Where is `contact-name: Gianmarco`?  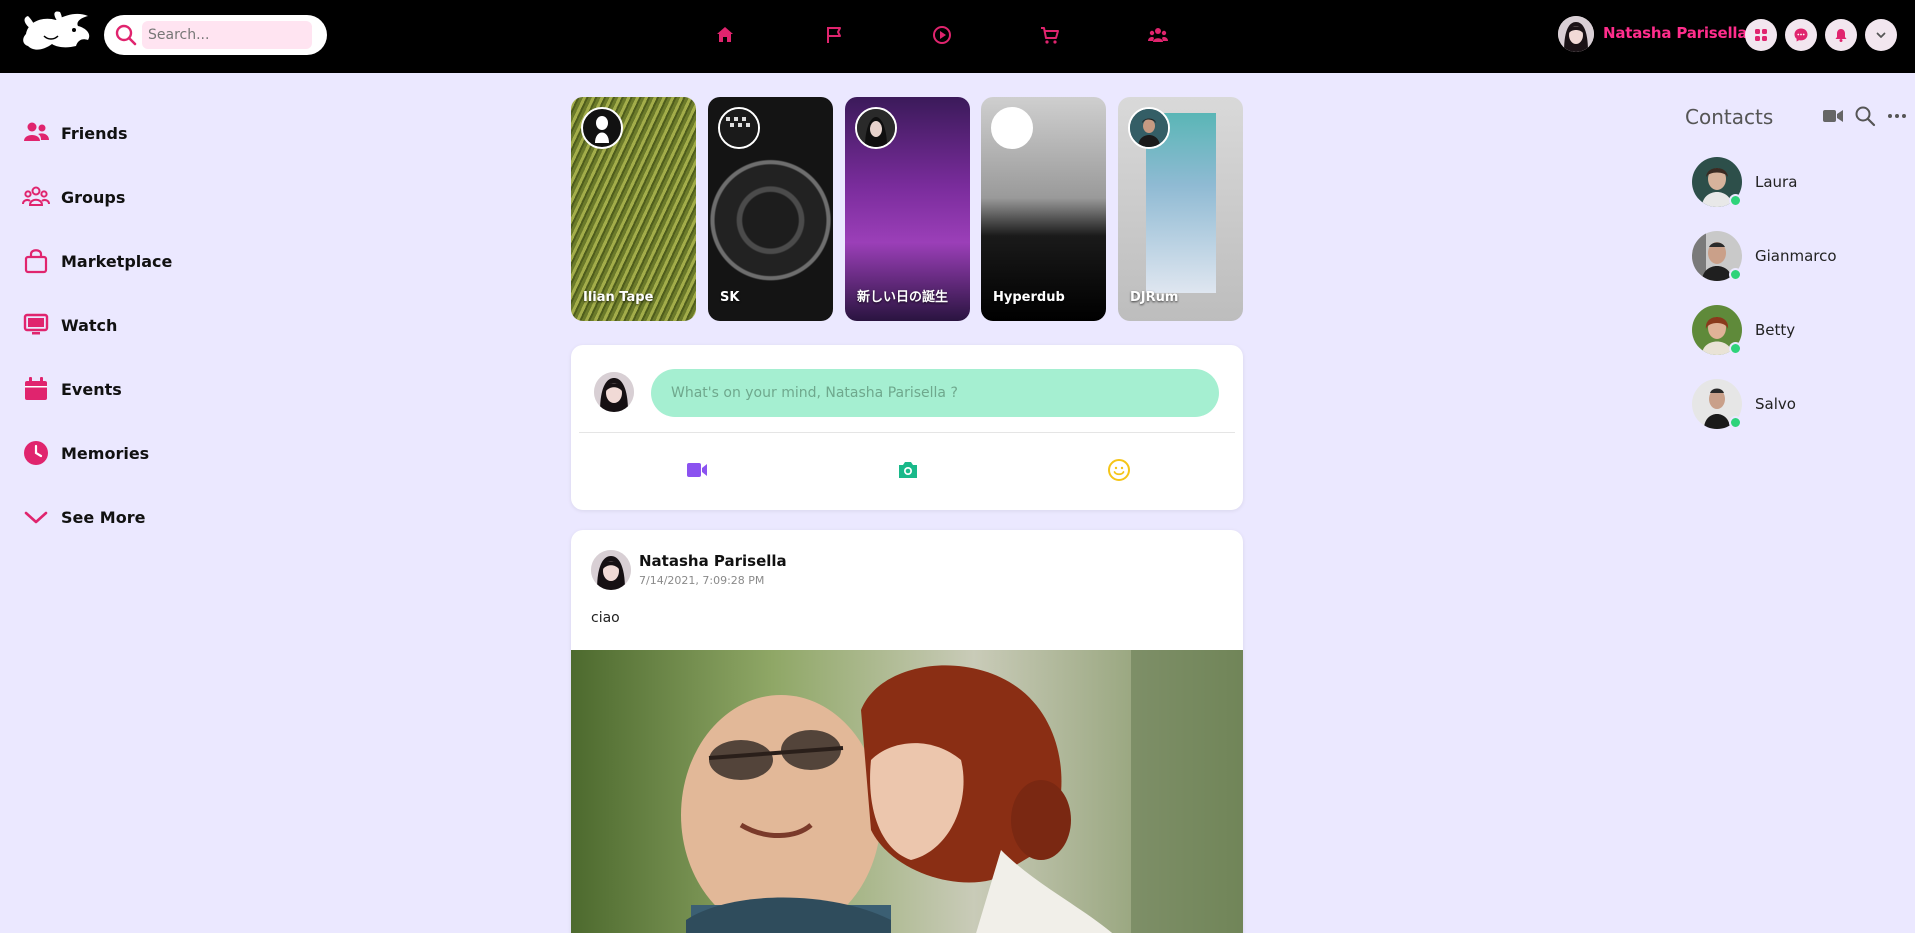
contact-name: Gianmarco is located at coordinates (1796, 256).